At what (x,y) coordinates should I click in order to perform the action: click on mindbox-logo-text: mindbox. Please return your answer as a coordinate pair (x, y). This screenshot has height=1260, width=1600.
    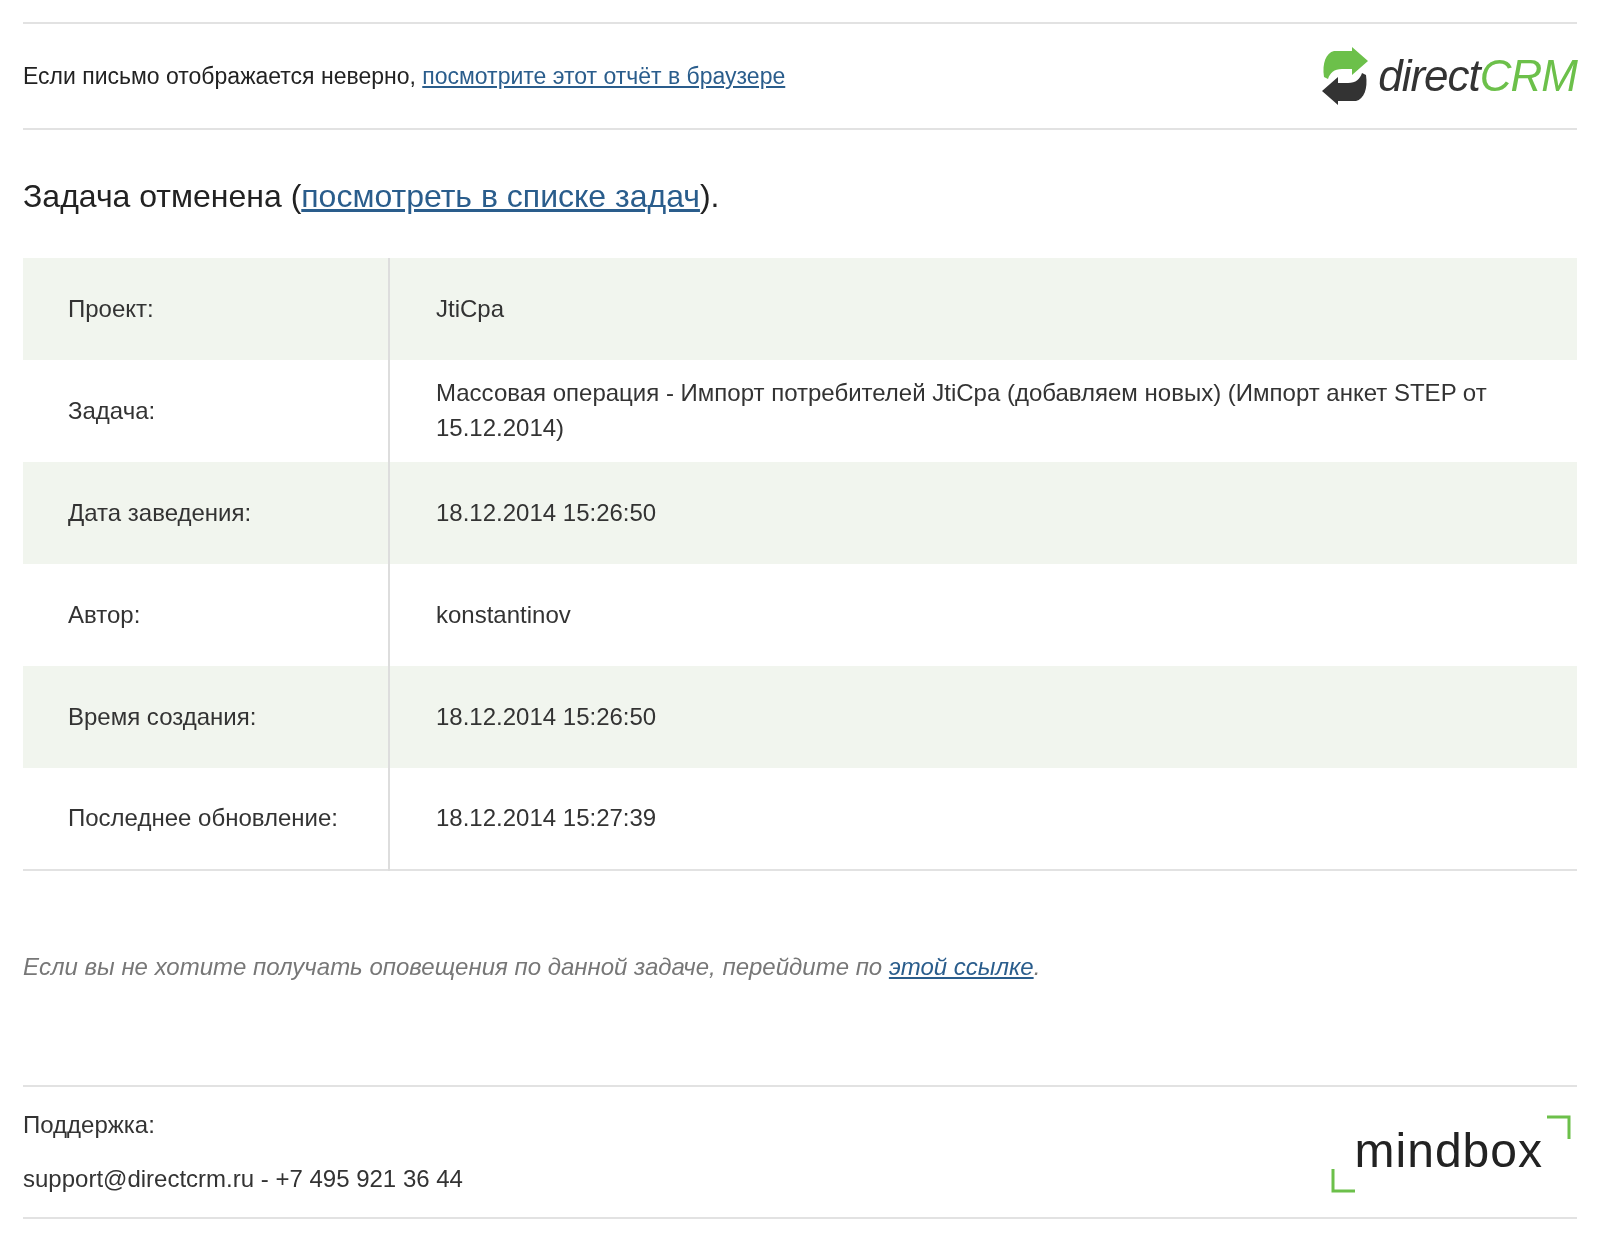
    Looking at the image, I should click on (1448, 1150).